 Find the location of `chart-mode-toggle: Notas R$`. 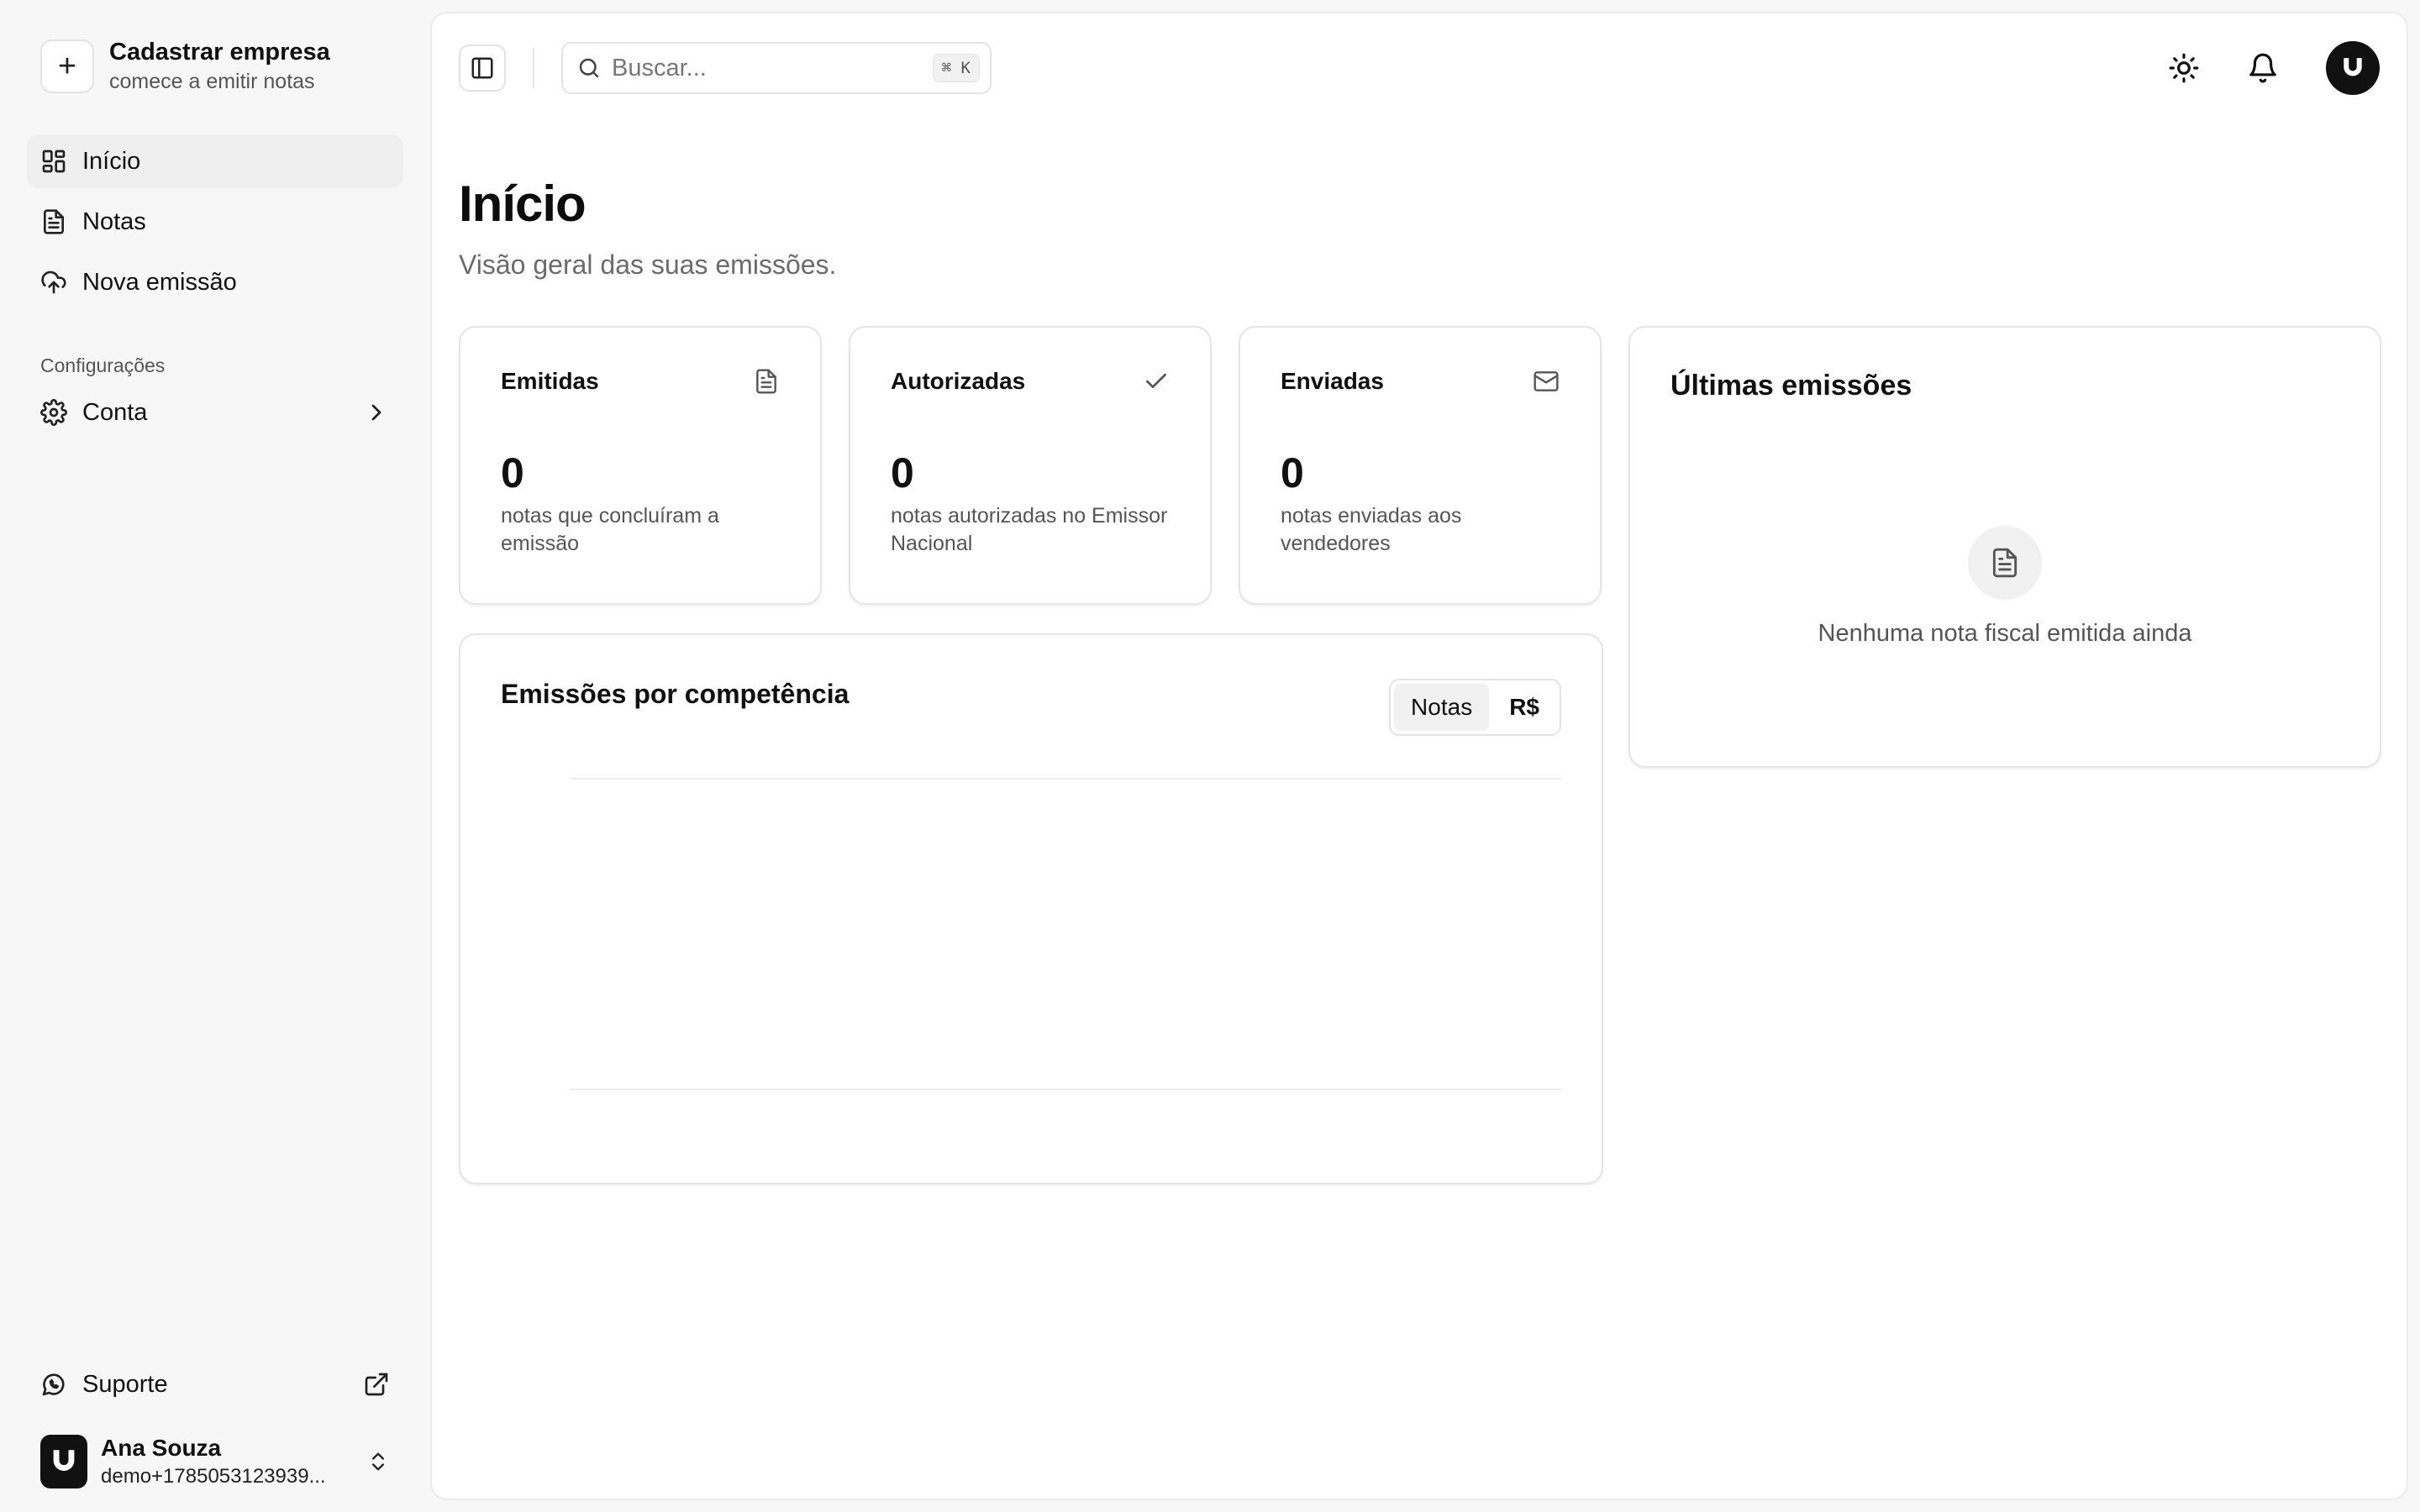

chart-mode-toggle: Notas R$ is located at coordinates (1475, 707).